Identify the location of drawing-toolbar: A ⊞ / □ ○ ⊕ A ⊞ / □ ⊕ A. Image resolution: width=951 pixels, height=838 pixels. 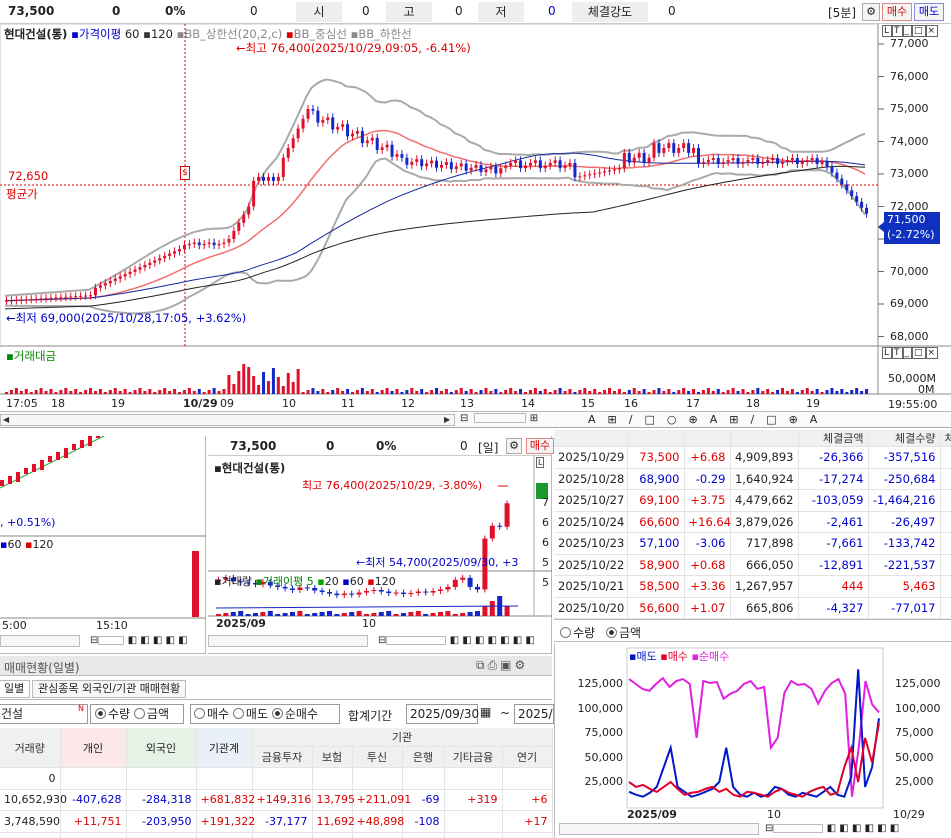
(702, 419).